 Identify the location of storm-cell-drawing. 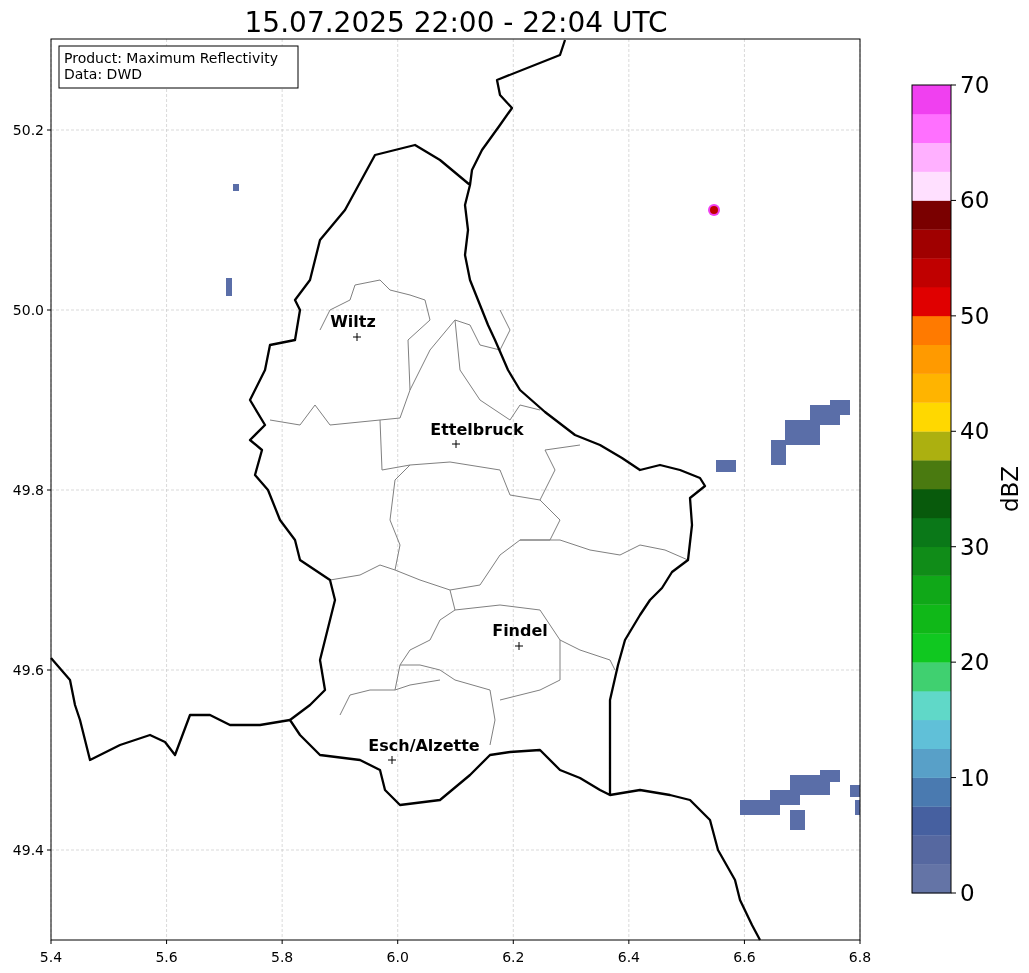
(714, 210).